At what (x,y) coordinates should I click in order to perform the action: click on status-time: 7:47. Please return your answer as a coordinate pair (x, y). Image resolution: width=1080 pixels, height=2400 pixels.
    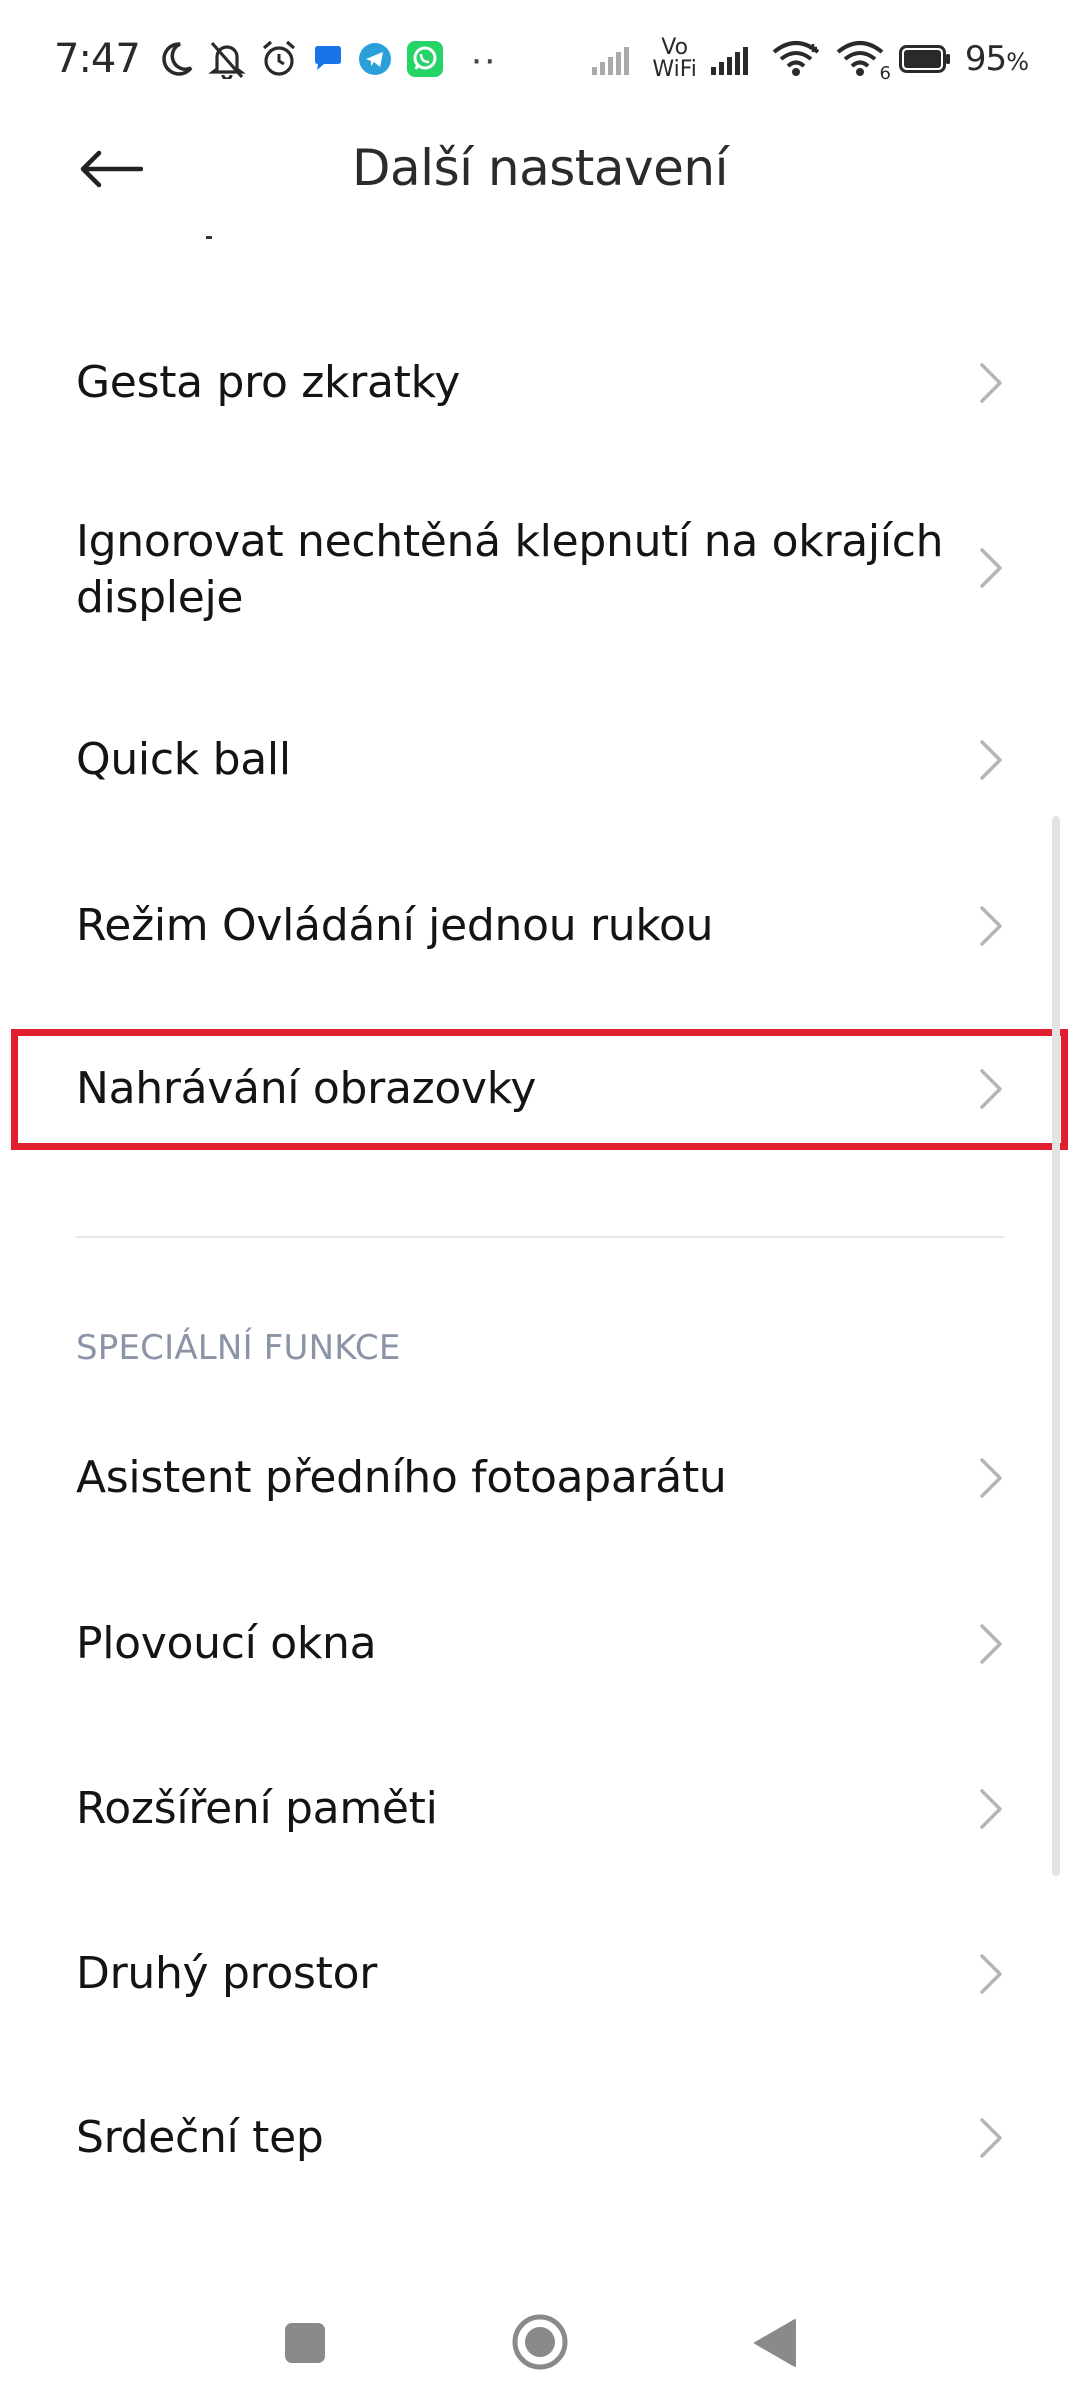
    Looking at the image, I should click on (97, 59).